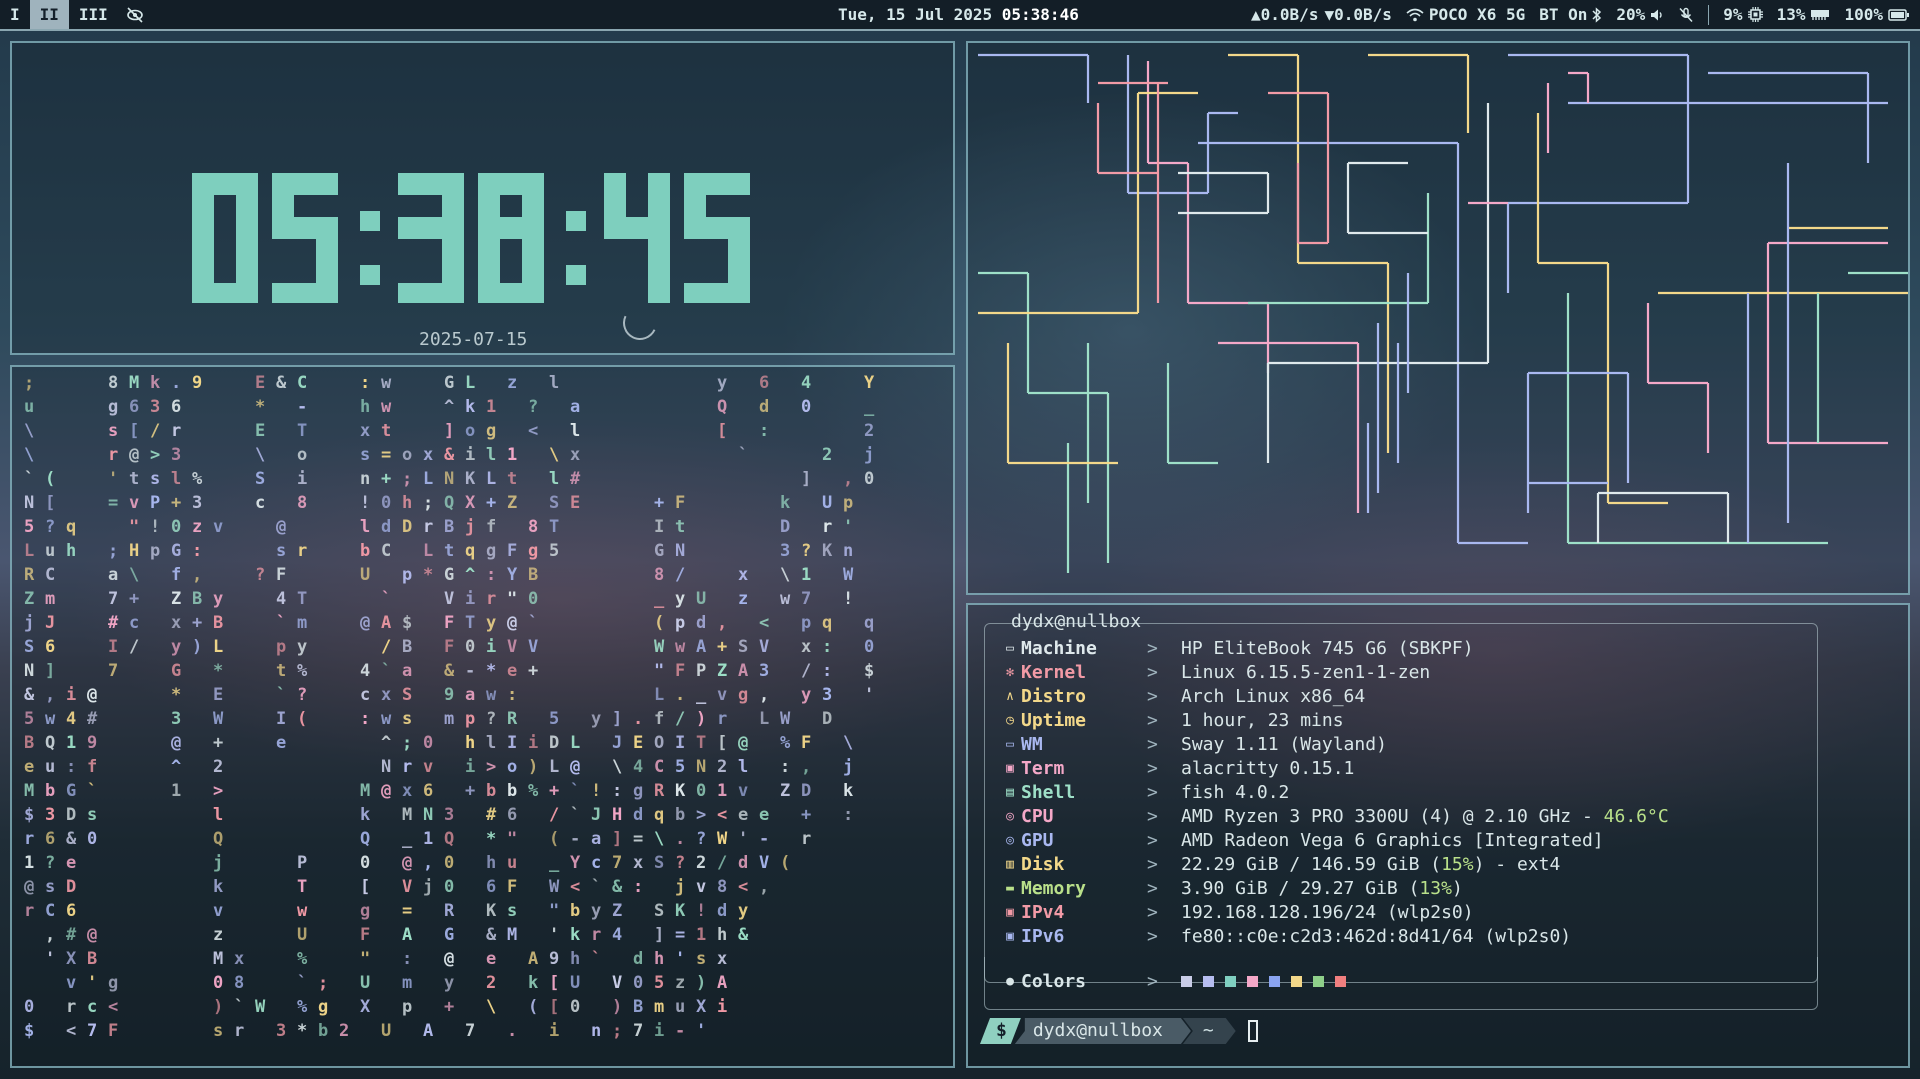 The image size is (1920, 1079). Describe the element at coordinates (1570, 14) in the screenshot. I see `bluetooth-status: BT On` at that location.